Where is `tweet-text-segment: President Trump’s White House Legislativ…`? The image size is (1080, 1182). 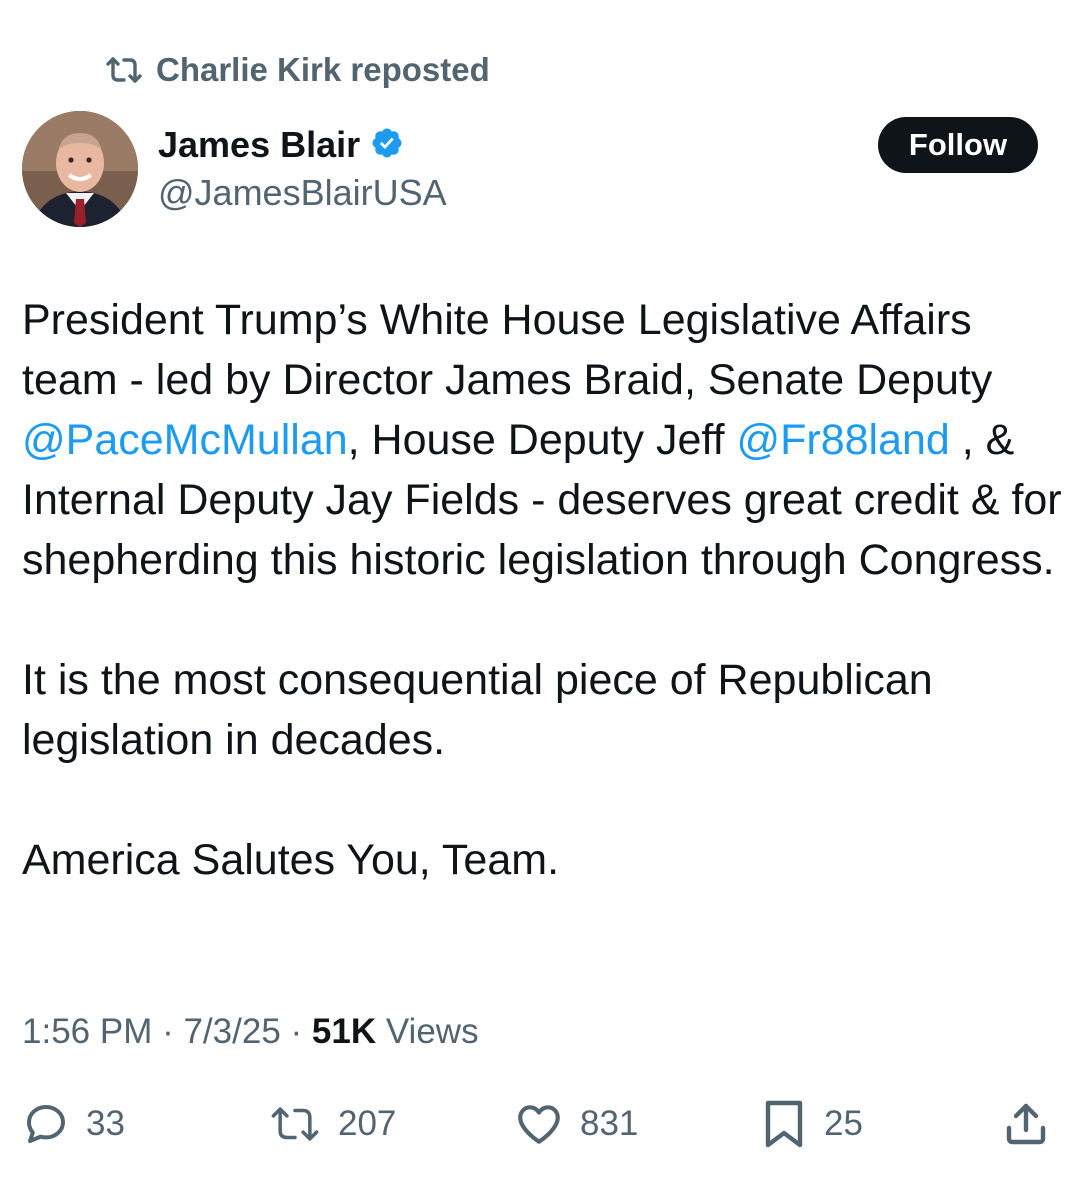 tweet-text-segment: President Trump’s White House Legislativ… is located at coordinates (507, 350).